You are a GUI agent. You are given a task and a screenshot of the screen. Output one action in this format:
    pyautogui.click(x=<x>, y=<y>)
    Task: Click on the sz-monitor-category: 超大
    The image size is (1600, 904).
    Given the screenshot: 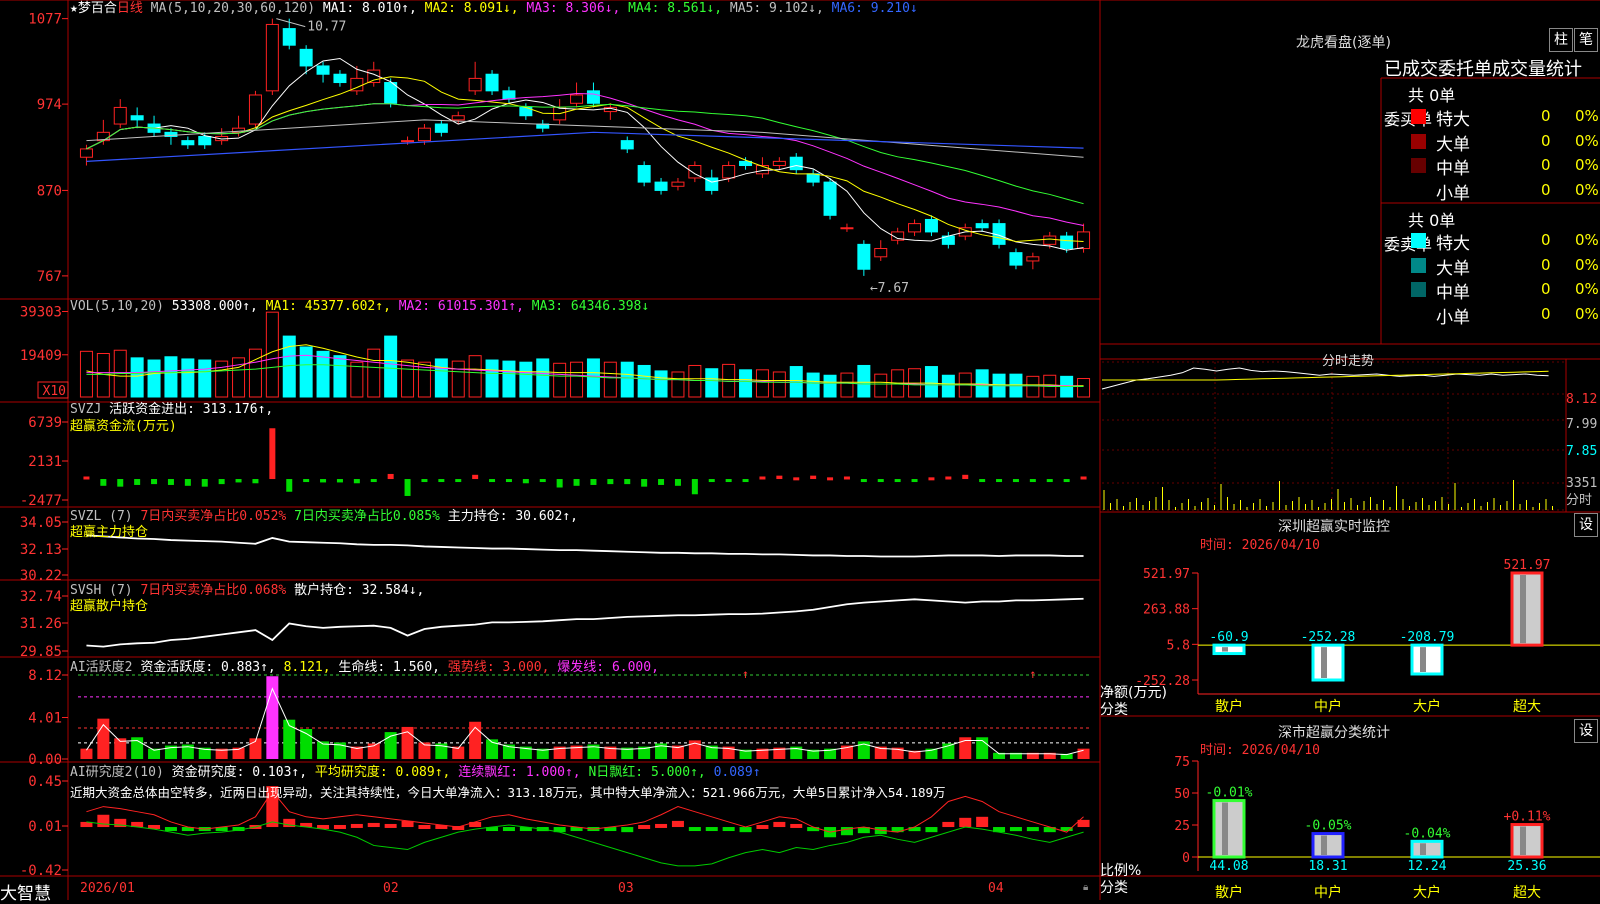 What is the action you would take?
    pyautogui.click(x=1527, y=707)
    